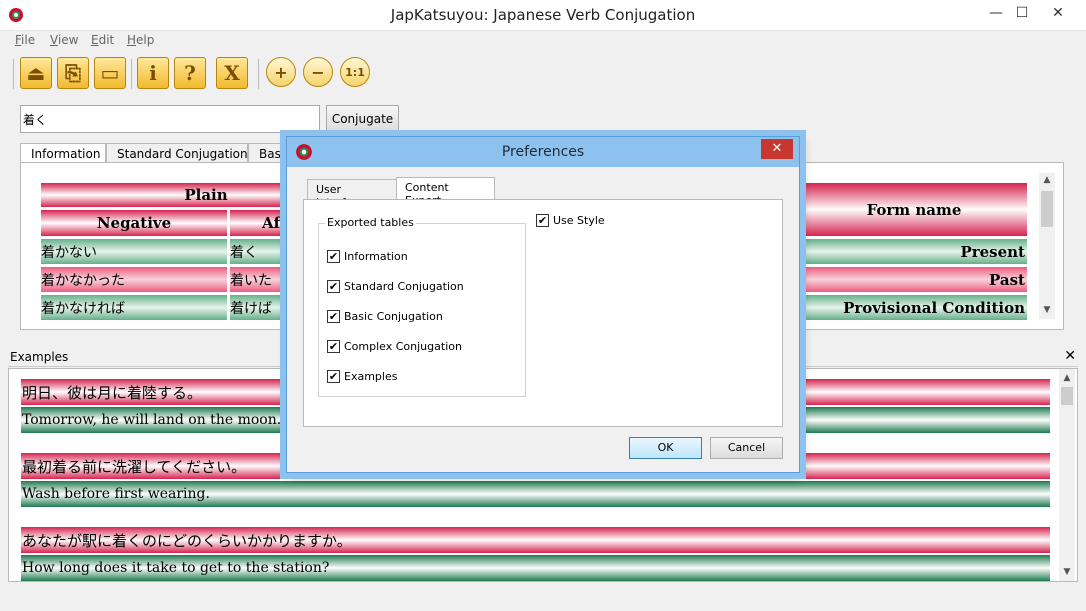 The height and width of the screenshot is (611, 1086). What do you see at coordinates (134, 279) in the screenshot?
I see `table-cell: 着かなかった` at bounding box center [134, 279].